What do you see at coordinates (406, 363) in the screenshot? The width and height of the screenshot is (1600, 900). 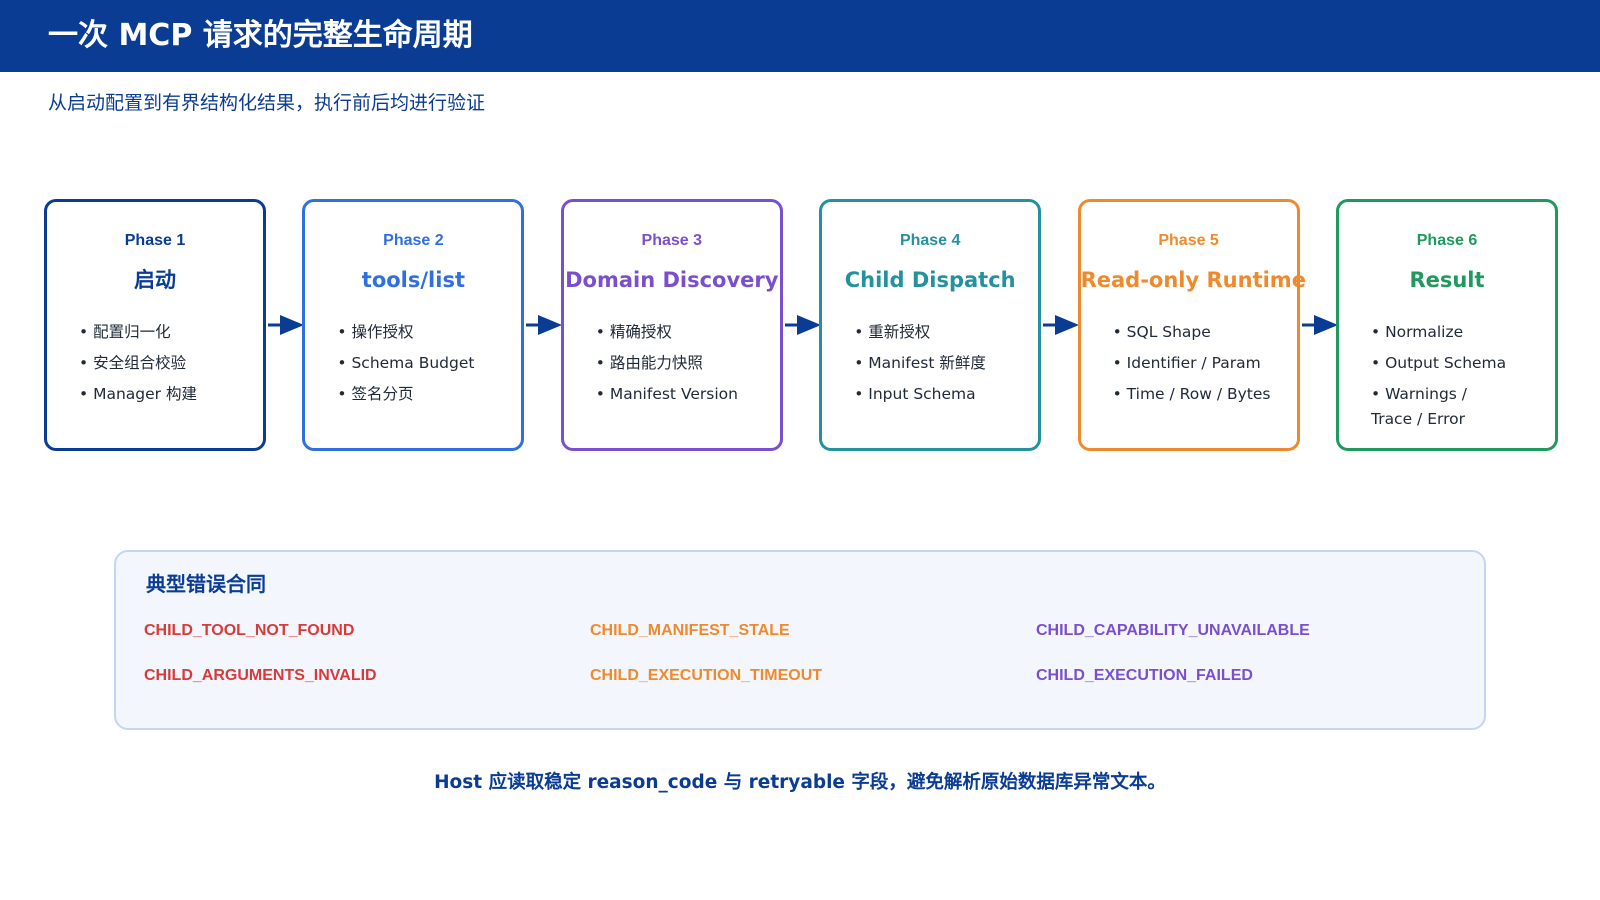 I see `phase-item: • Schema Budget` at bounding box center [406, 363].